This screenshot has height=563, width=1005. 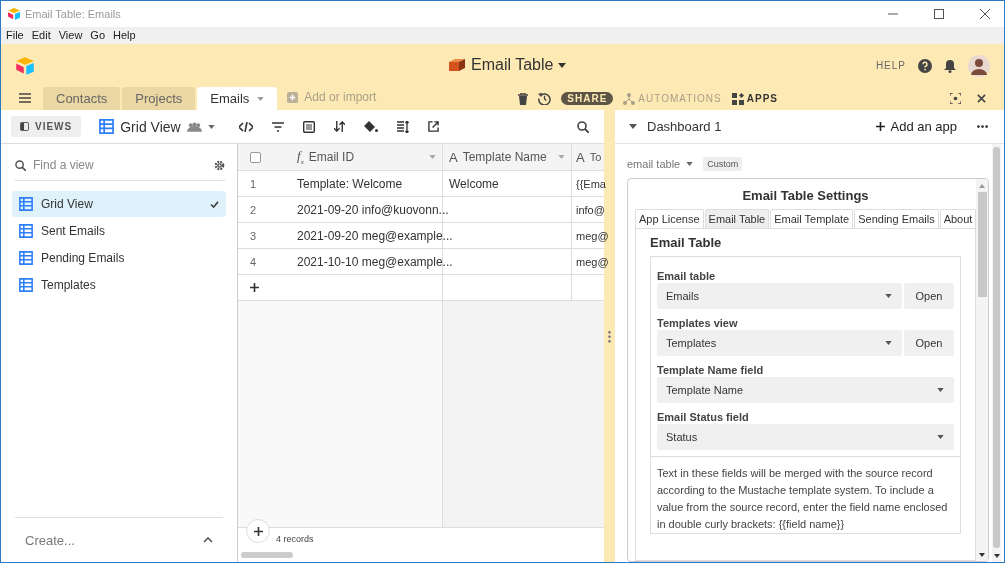 I want to click on more-icon, so click(x=982, y=126).